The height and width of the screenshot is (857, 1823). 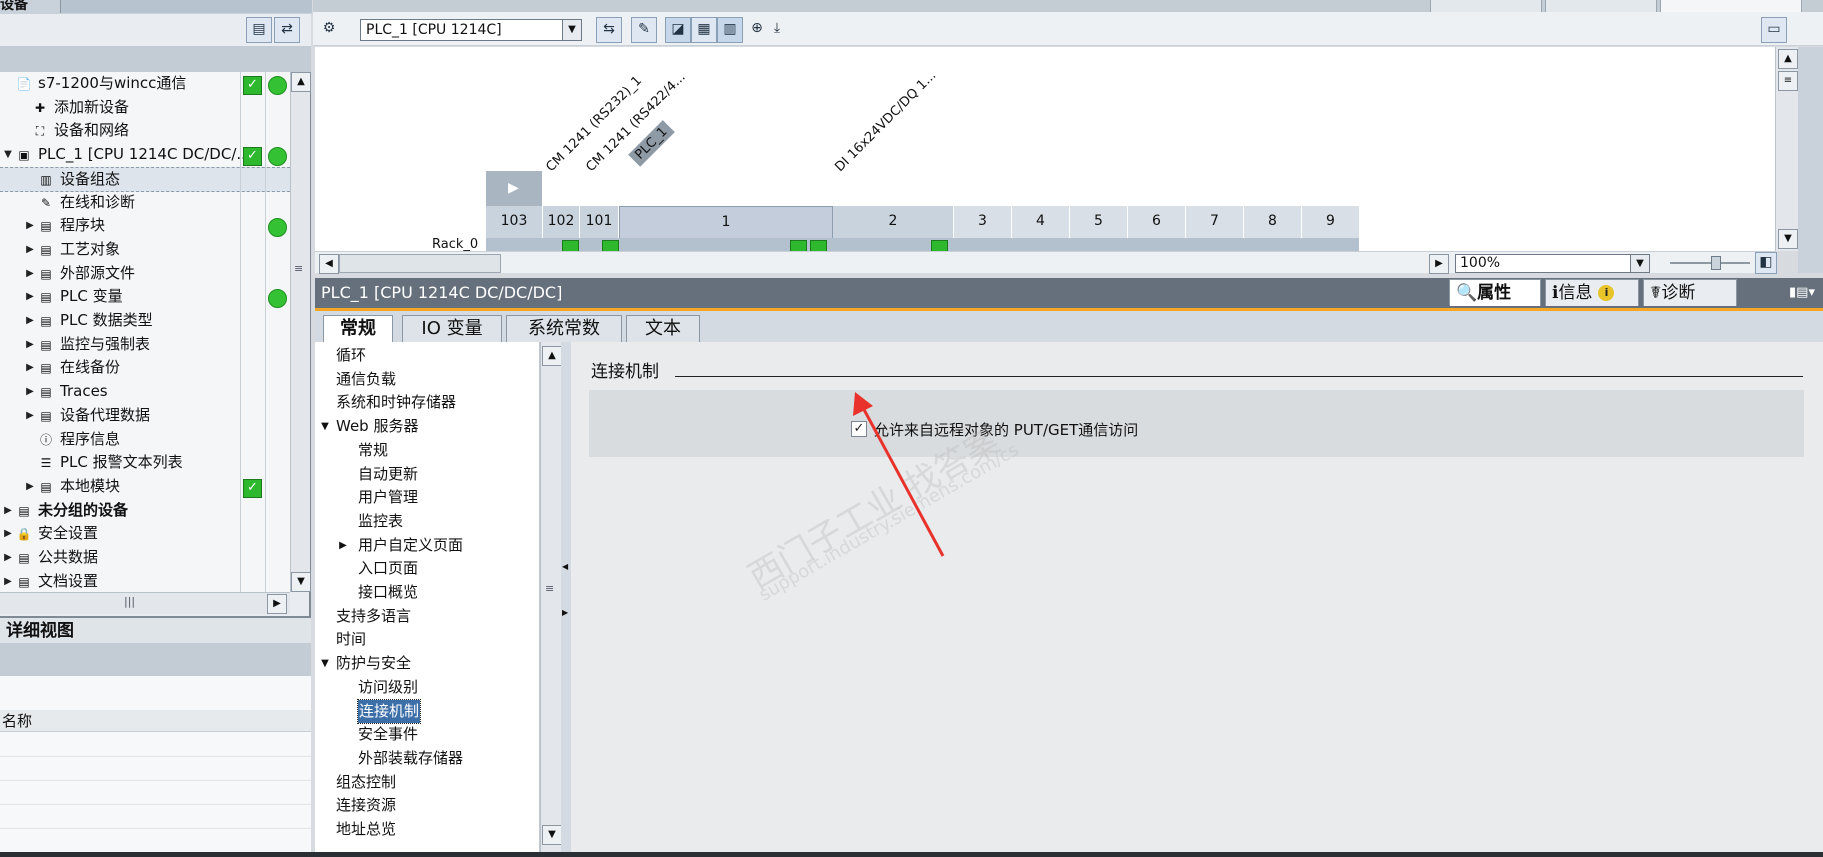 I want to click on tree-item: ▶ ▤ 设备代理数据, so click(x=145, y=416).